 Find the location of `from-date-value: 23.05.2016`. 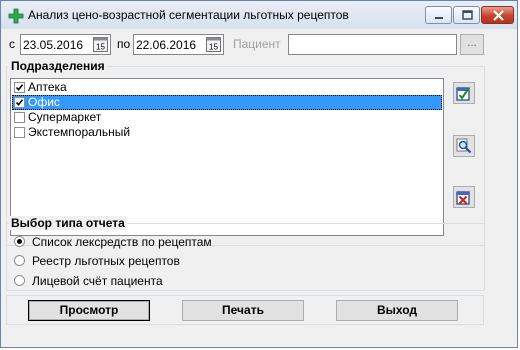

from-date-value: 23.05.2016 is located at coordinates (53, 45).